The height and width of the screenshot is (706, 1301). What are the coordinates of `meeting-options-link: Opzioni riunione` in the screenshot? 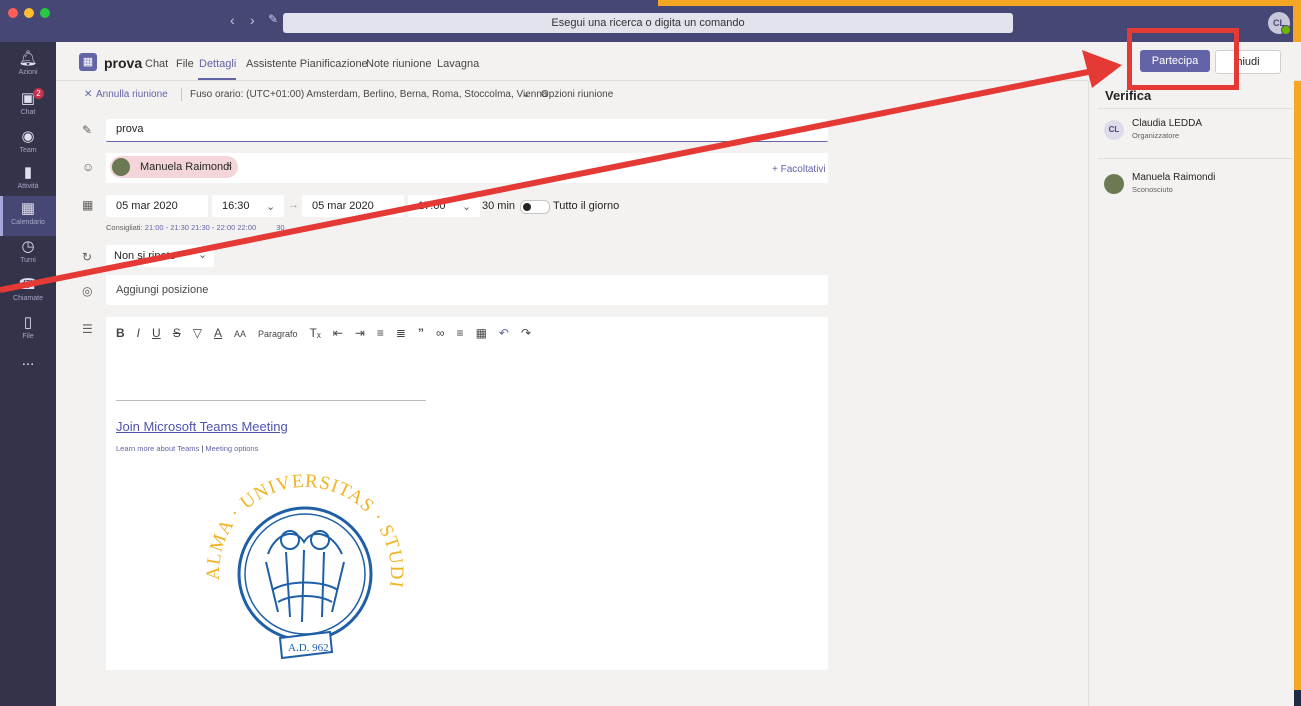 It's located at (577, 94).